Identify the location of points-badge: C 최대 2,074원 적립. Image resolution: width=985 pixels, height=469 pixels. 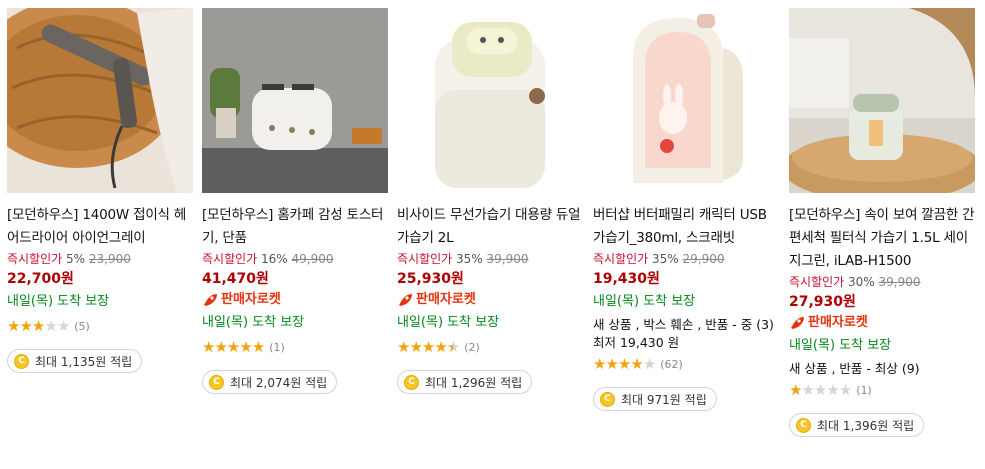
(270, 382).